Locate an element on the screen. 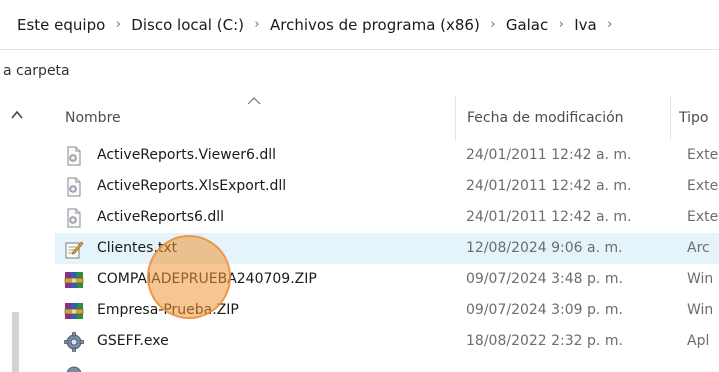  file-row-selected: Clientes.txt 12/08/2024 9:06 a. m. Arc is located at coordinates (387, 248).